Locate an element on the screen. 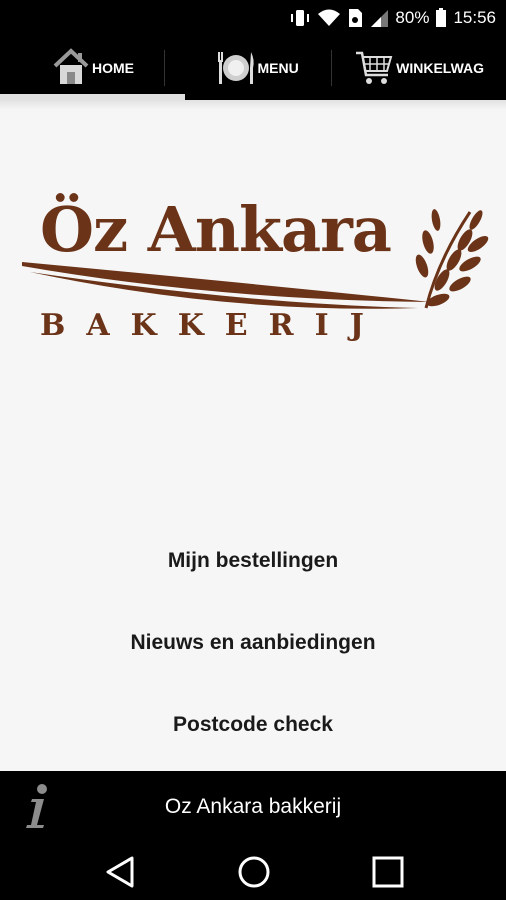 This screenshot has height=900, width=506. home-icon is located at coordinates (71, 68).